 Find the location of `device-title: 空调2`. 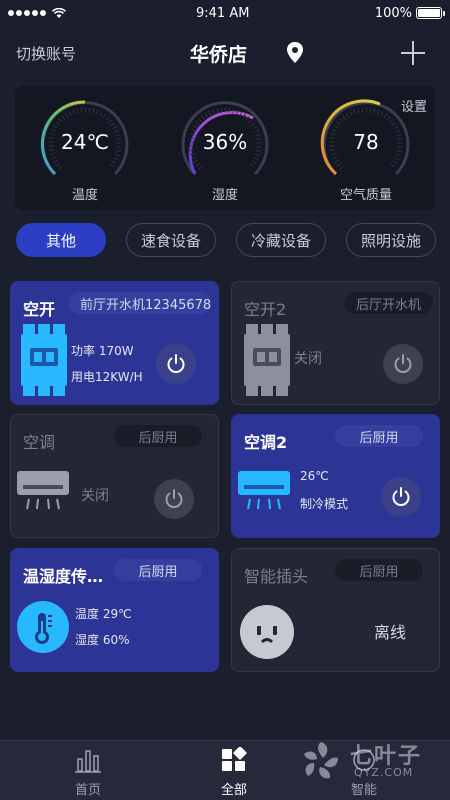

device-title: 空调2 is located at coordinates (266, 442).